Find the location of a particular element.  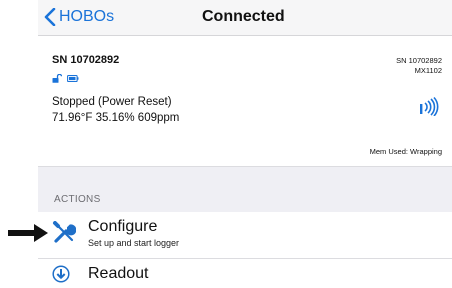

unlock-icon is located at coordinates (57, 78).